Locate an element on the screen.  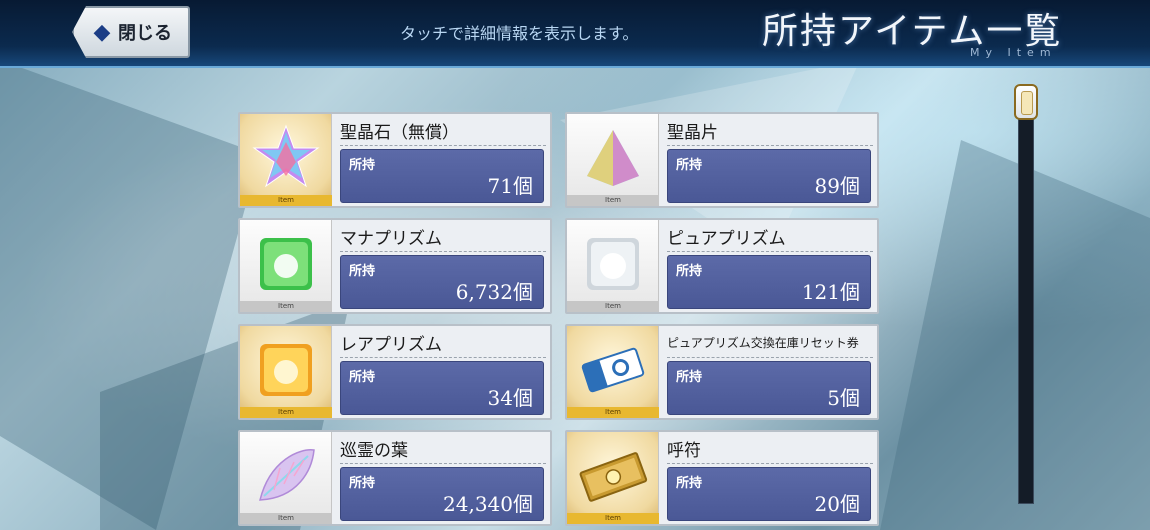
count-box: 所持 20個 is located at coordinates (769, 494).